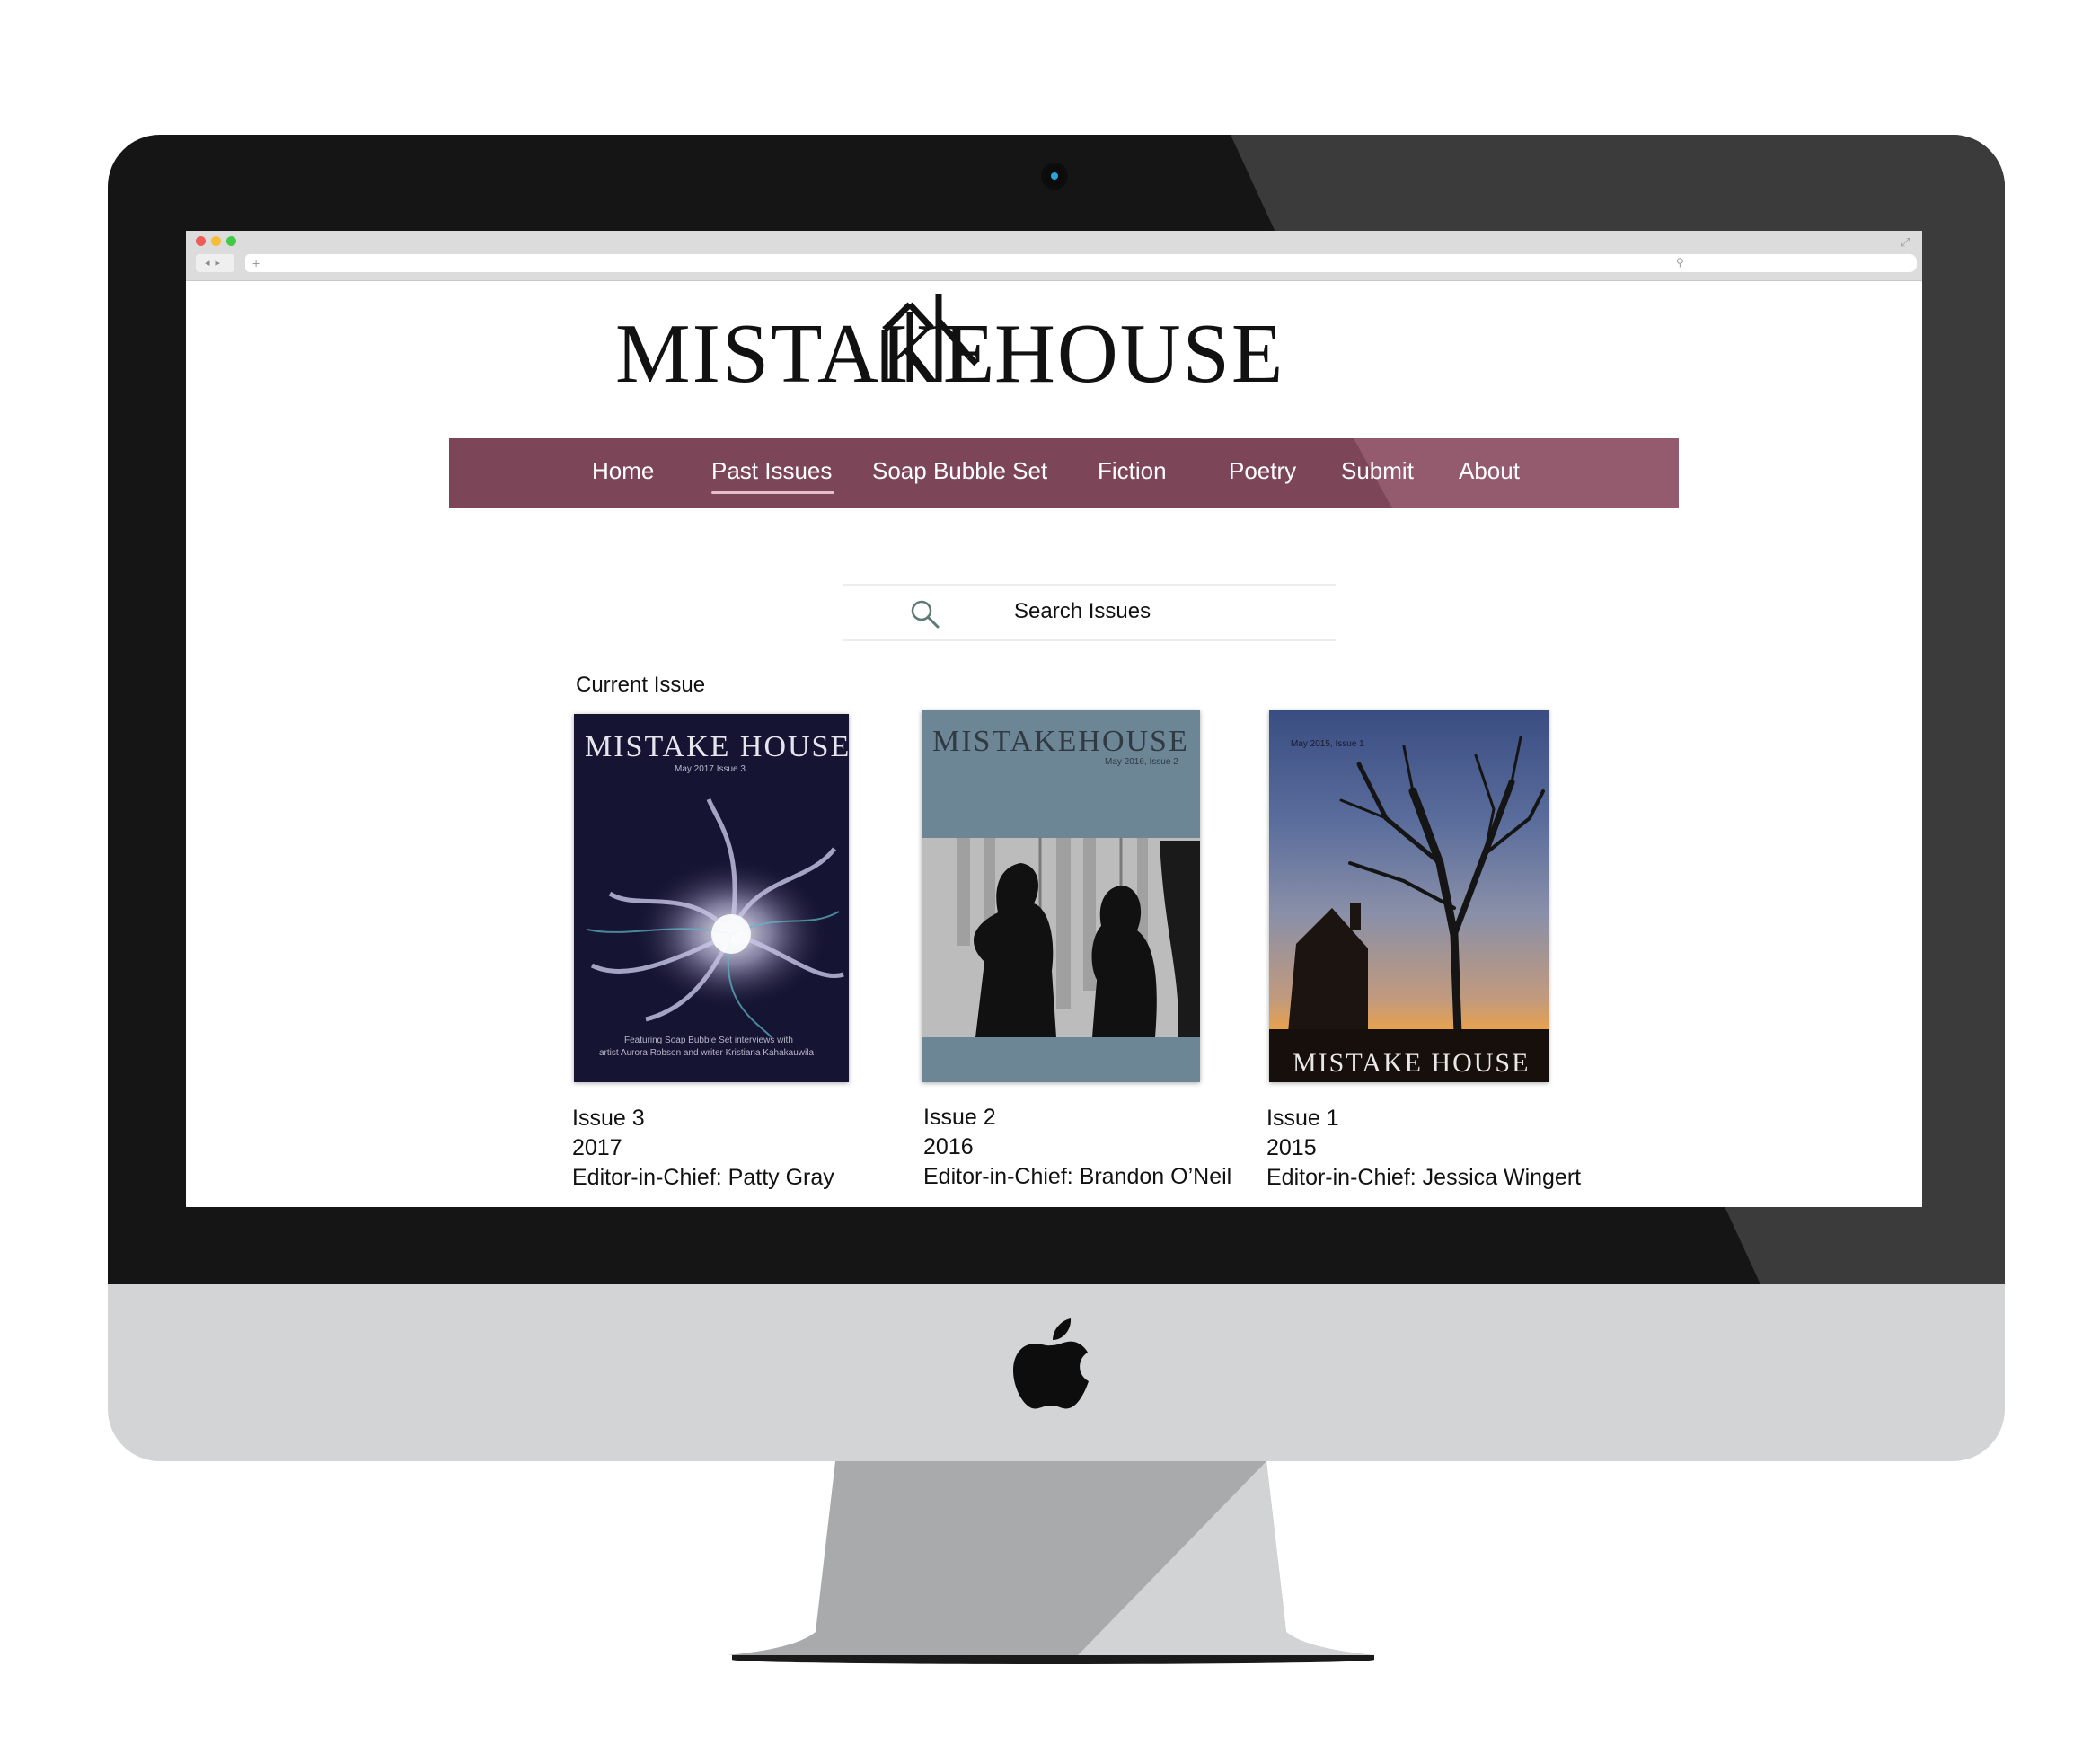  Describe the element at coordinates (773, 475) in the screenshot. I see `nav-past-issues: Past Issues` at that location.